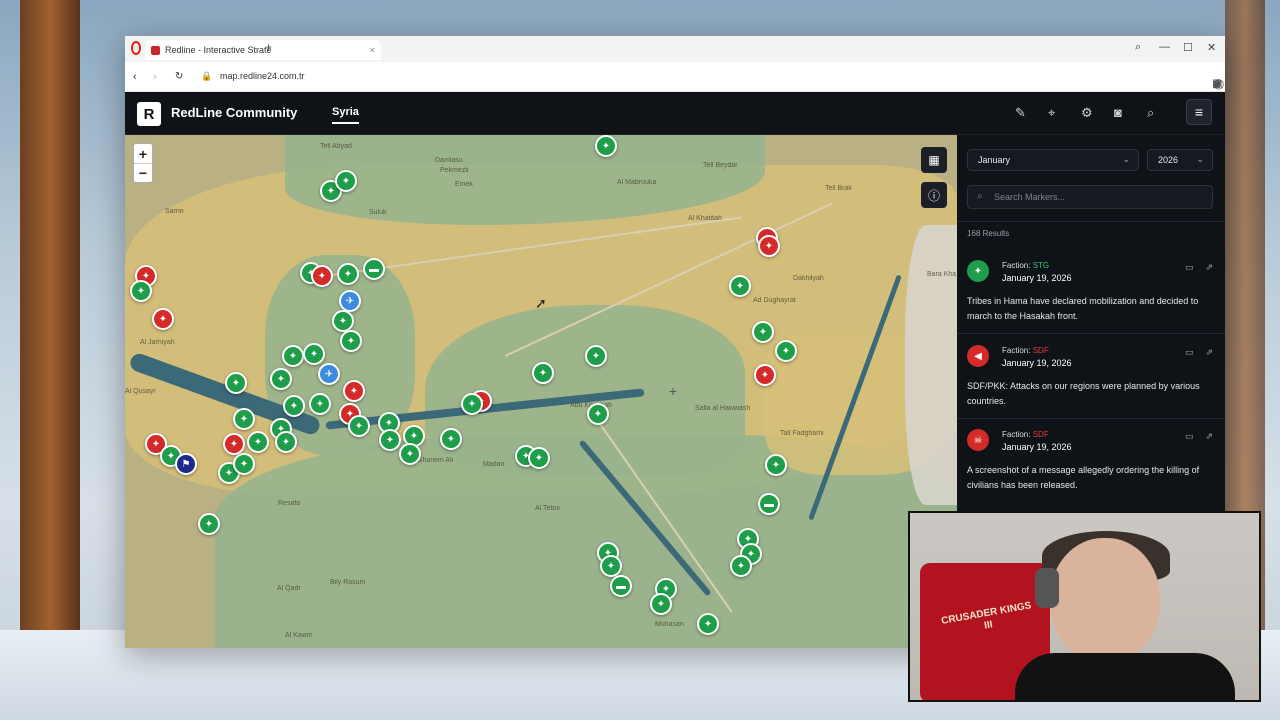 The width and height of the screenshot is (1280, 720). What do you see at coordinates (143, 172) in the screenshot?
I see `zoom-out-button: −` at bounding box center [143, 172].